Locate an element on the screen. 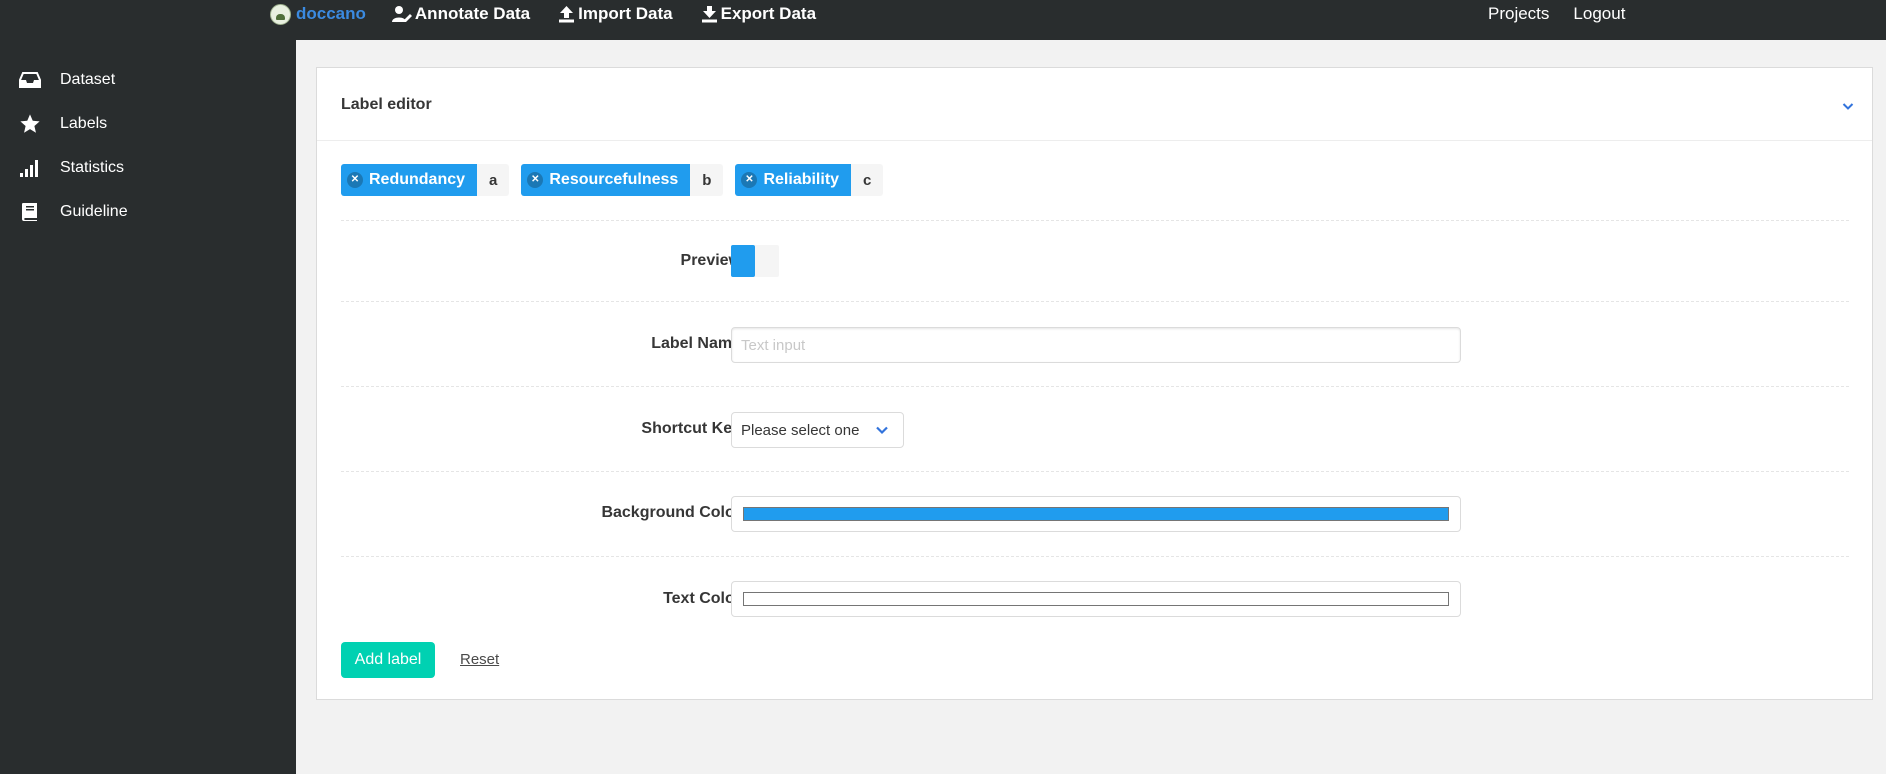  sidebar-item-statistics: Statistics is located at coordinates (71, 168).